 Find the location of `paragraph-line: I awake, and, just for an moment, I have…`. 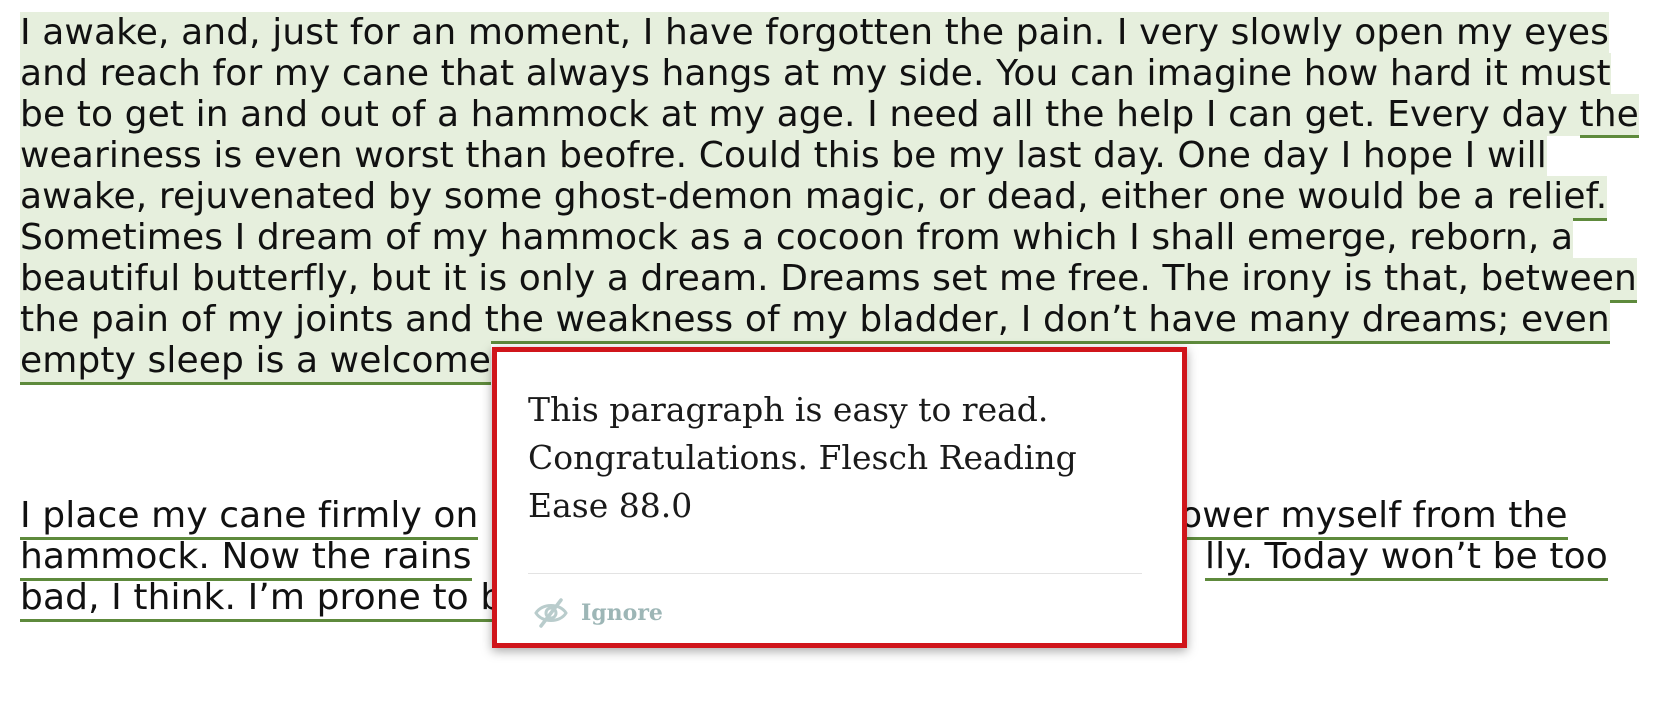

paragraph-line: I awake, and, just for an moment, I have… is located at coordinates (814, 33).